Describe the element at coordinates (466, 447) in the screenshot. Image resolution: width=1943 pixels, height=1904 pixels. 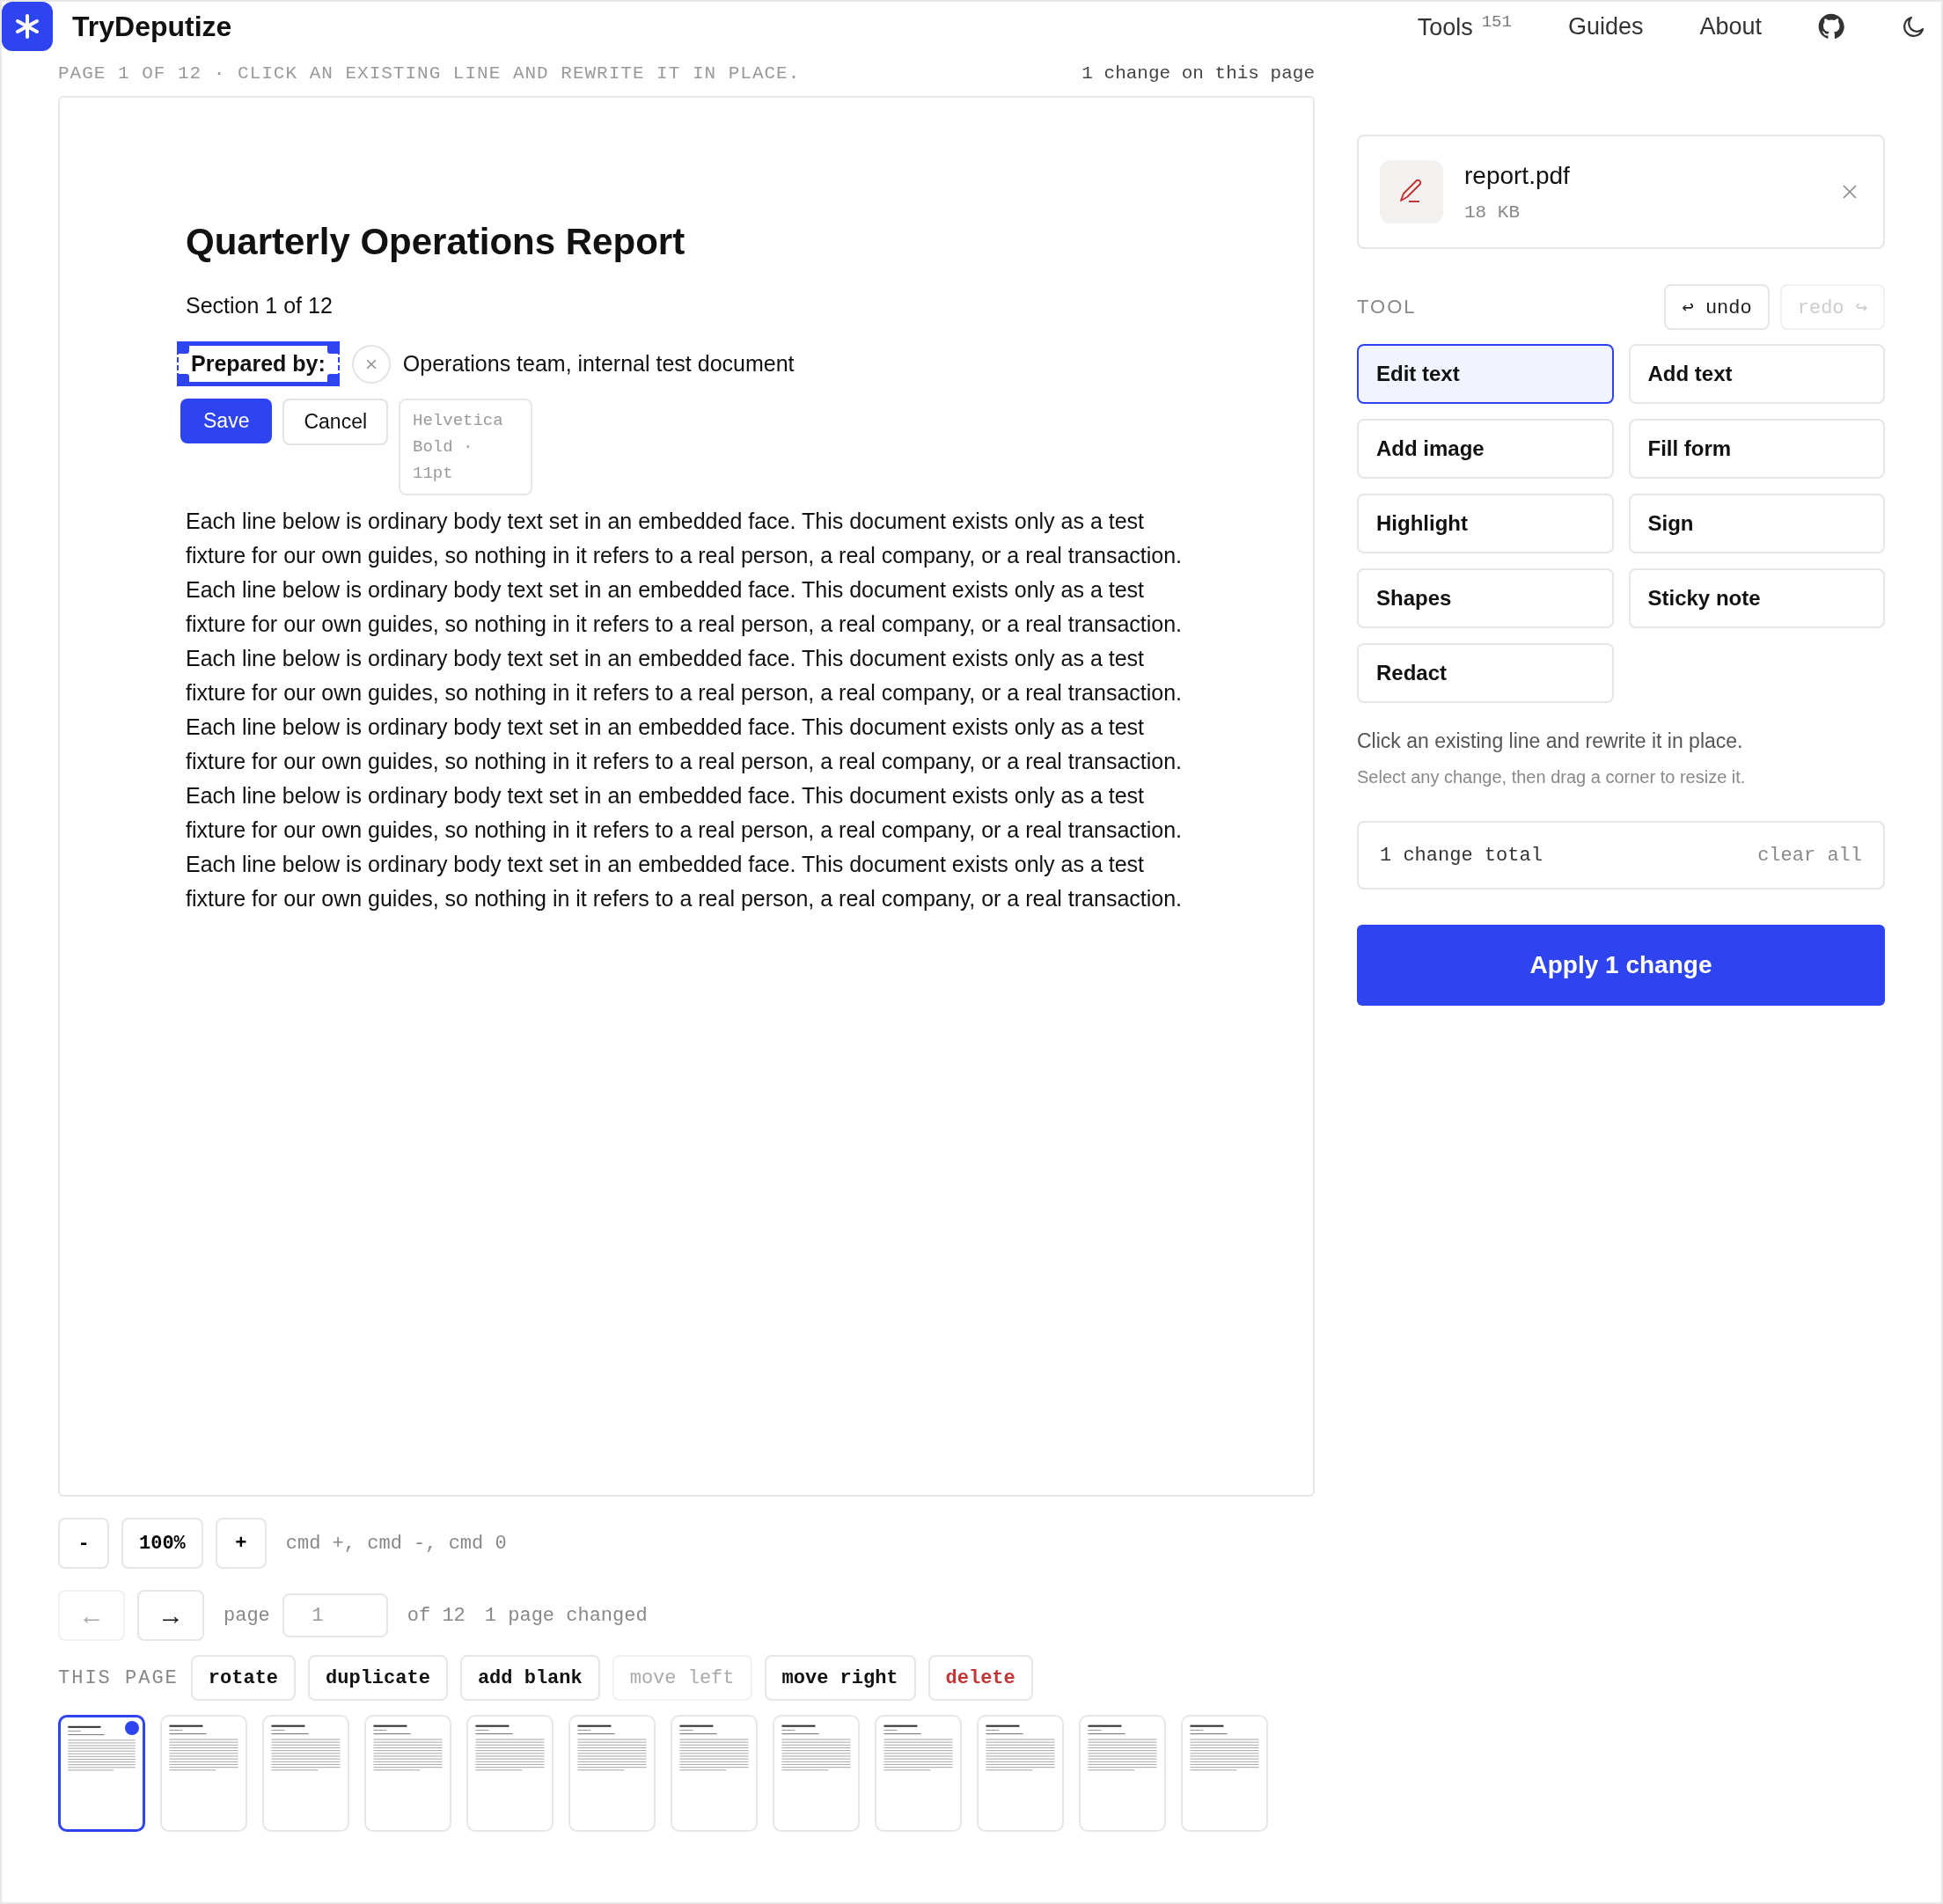
I see `font-info-tooltip: Helvetica Bold · 11pt` at that location.